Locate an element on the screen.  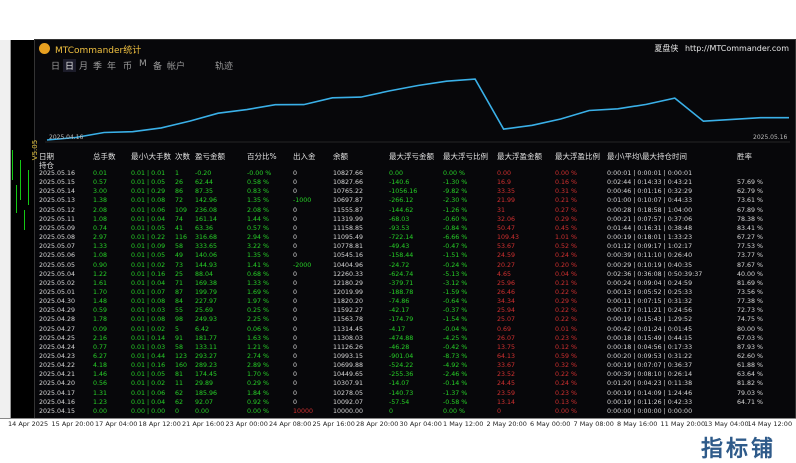
tab-3: 季 is located at coordinates (97, 65).